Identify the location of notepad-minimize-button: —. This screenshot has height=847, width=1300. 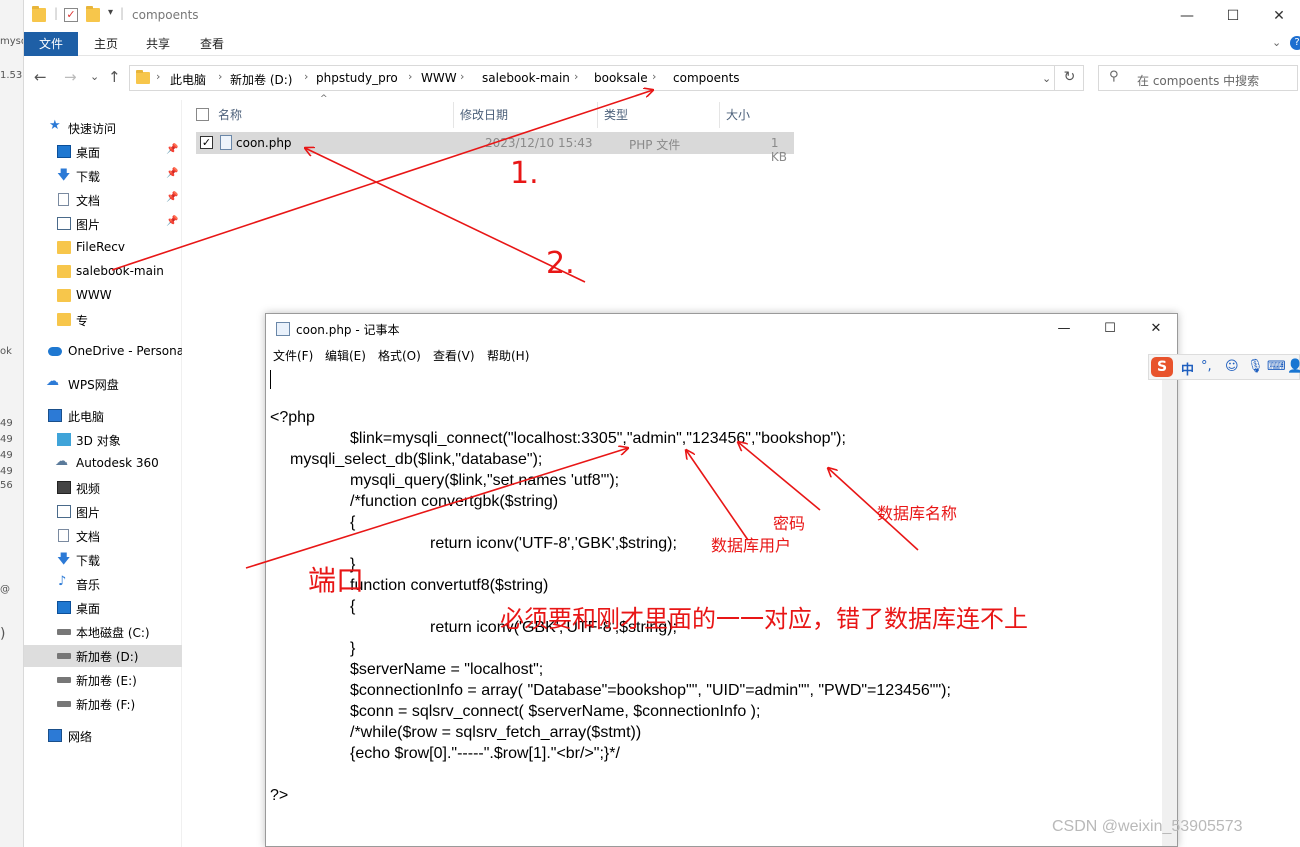
(1064, 329).